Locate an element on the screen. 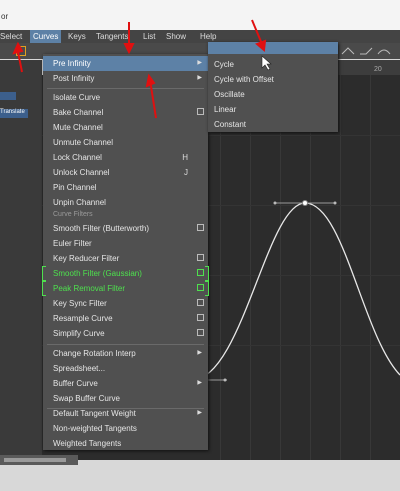 The width and height of the screenshot is (400, 491). mouse-cursor-icon is located at coordinates (266, 63).